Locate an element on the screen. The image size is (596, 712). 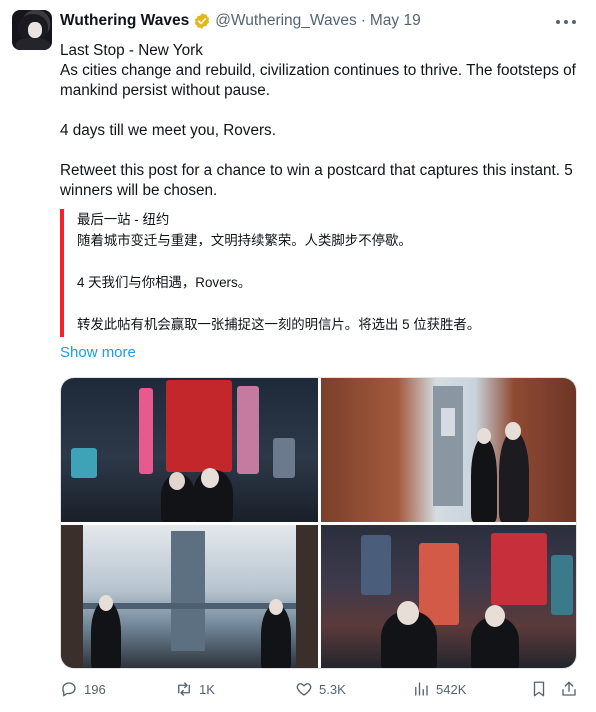
photo-manhattan-bridge-street is located at coordinates (448, 450).